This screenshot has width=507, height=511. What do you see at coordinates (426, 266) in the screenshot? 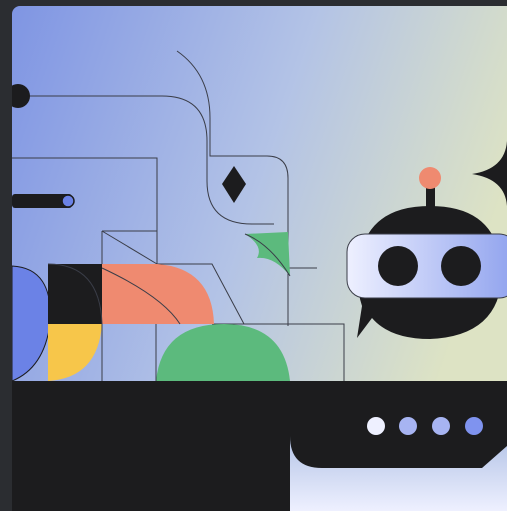
I see `robot-visor` at bounding box center [426, 266].